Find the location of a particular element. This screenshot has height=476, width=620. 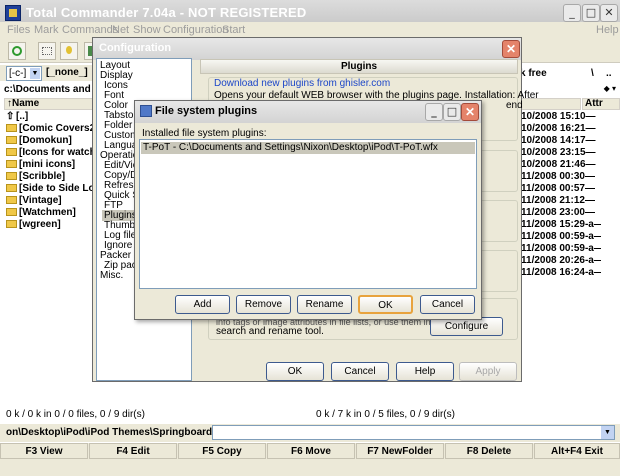

table-row: 11/2008 00:30— is located at coordinates (561, 177).